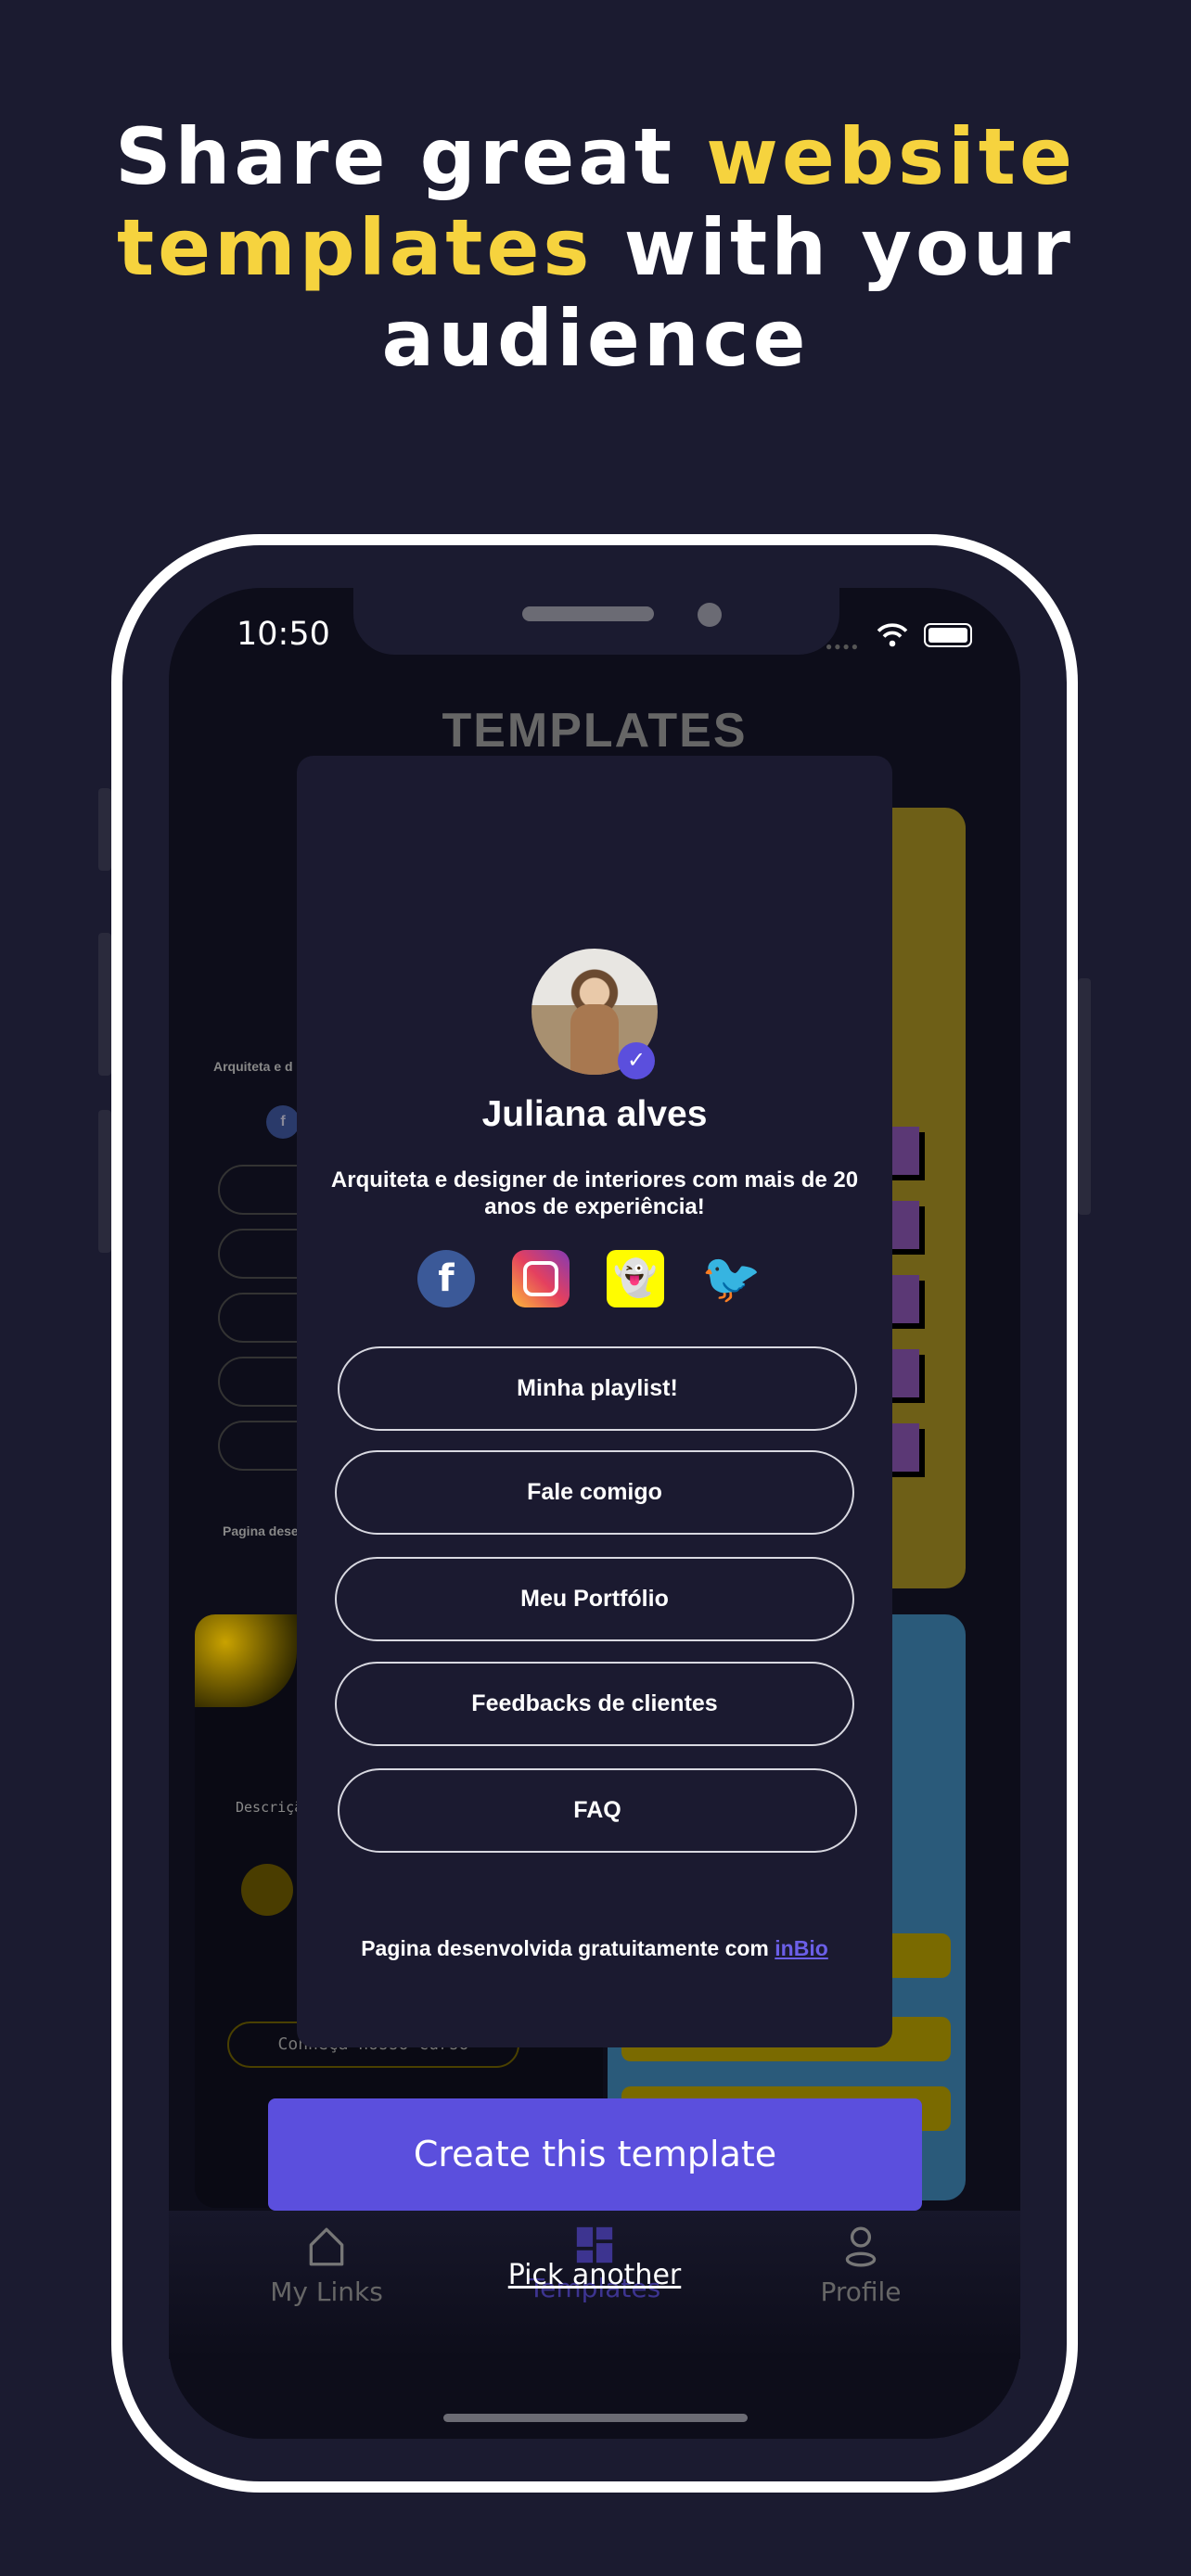 The height and width of the screenshot is (2576, 1191). Describe the element at coordinates (261, 1531) in the screenshot. I see `bg-template-footer: Pagina dese` at that location.